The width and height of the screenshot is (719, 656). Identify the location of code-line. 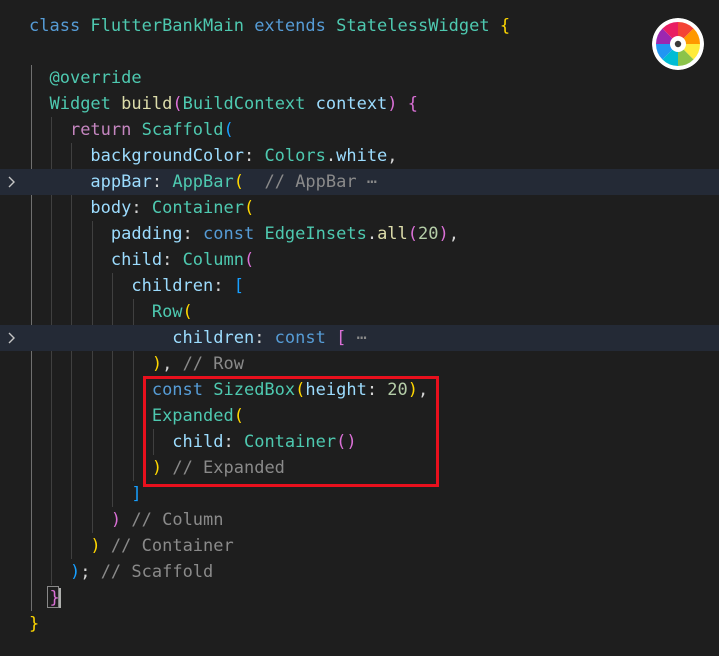
(359, 52).